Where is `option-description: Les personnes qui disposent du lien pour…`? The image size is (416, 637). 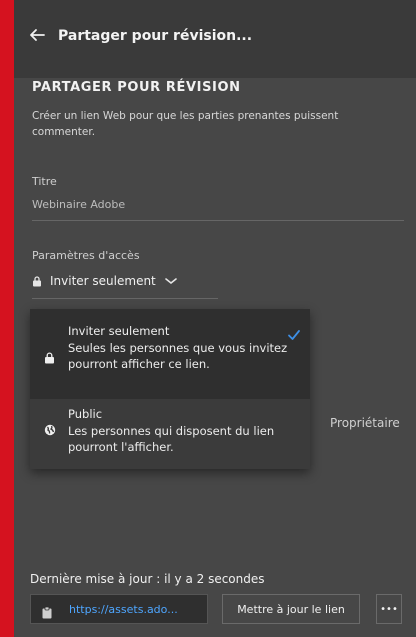
option-description: Les personnes qui disposent du lien pour… is located at coordinates (171, 439).